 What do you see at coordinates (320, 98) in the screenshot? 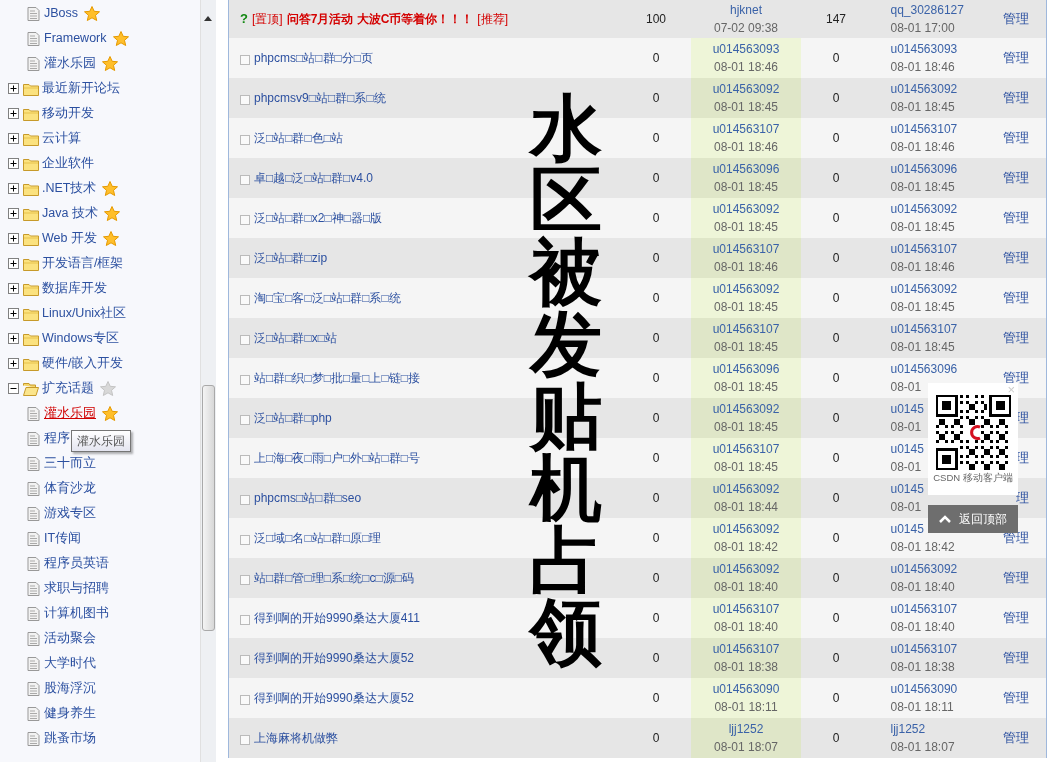
I see `topic-link: phpcmsv9□站□群□系□统` at bounding box center [320, 98].